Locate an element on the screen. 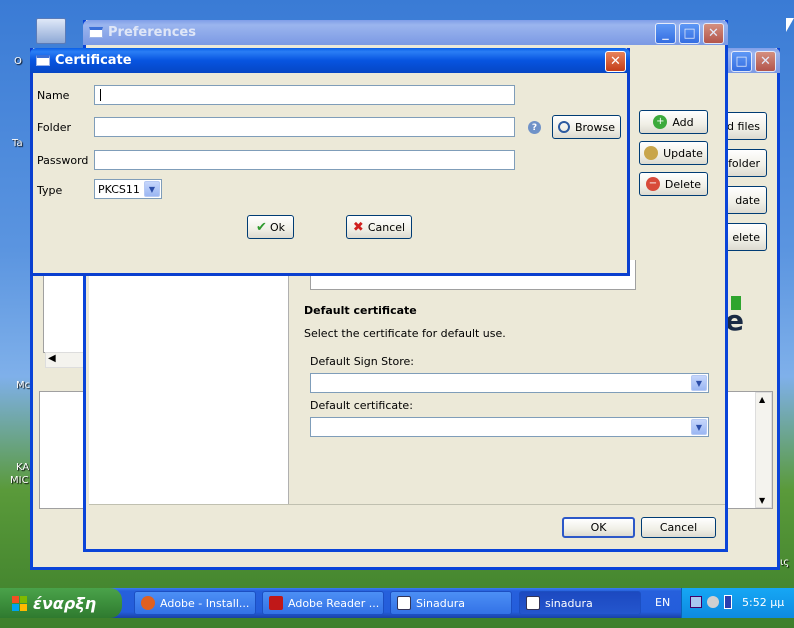  scroll-up-icon: ▲ is located at coordinates (762, 399).